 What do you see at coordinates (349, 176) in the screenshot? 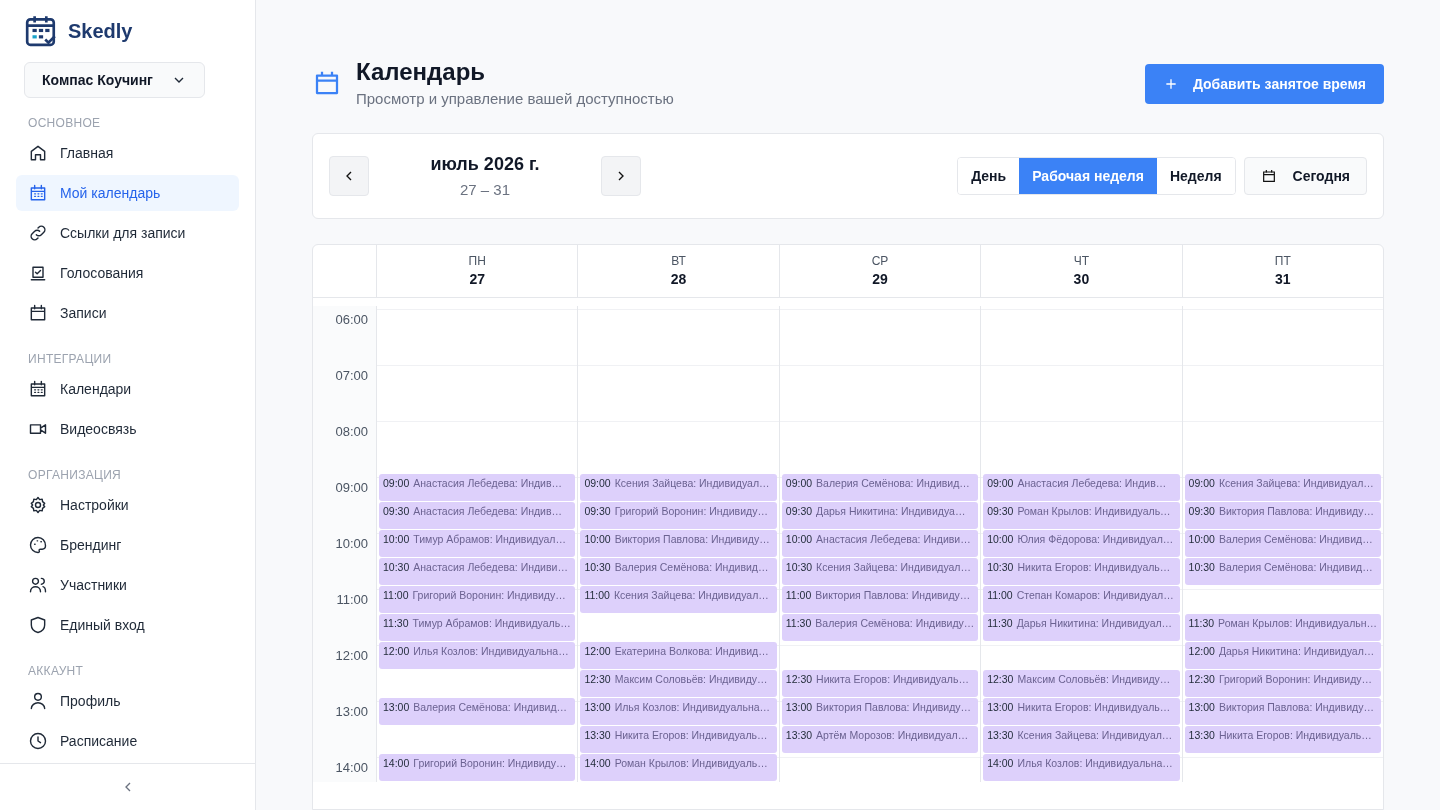
I see `previous-button` at bounding box center [349, 176].